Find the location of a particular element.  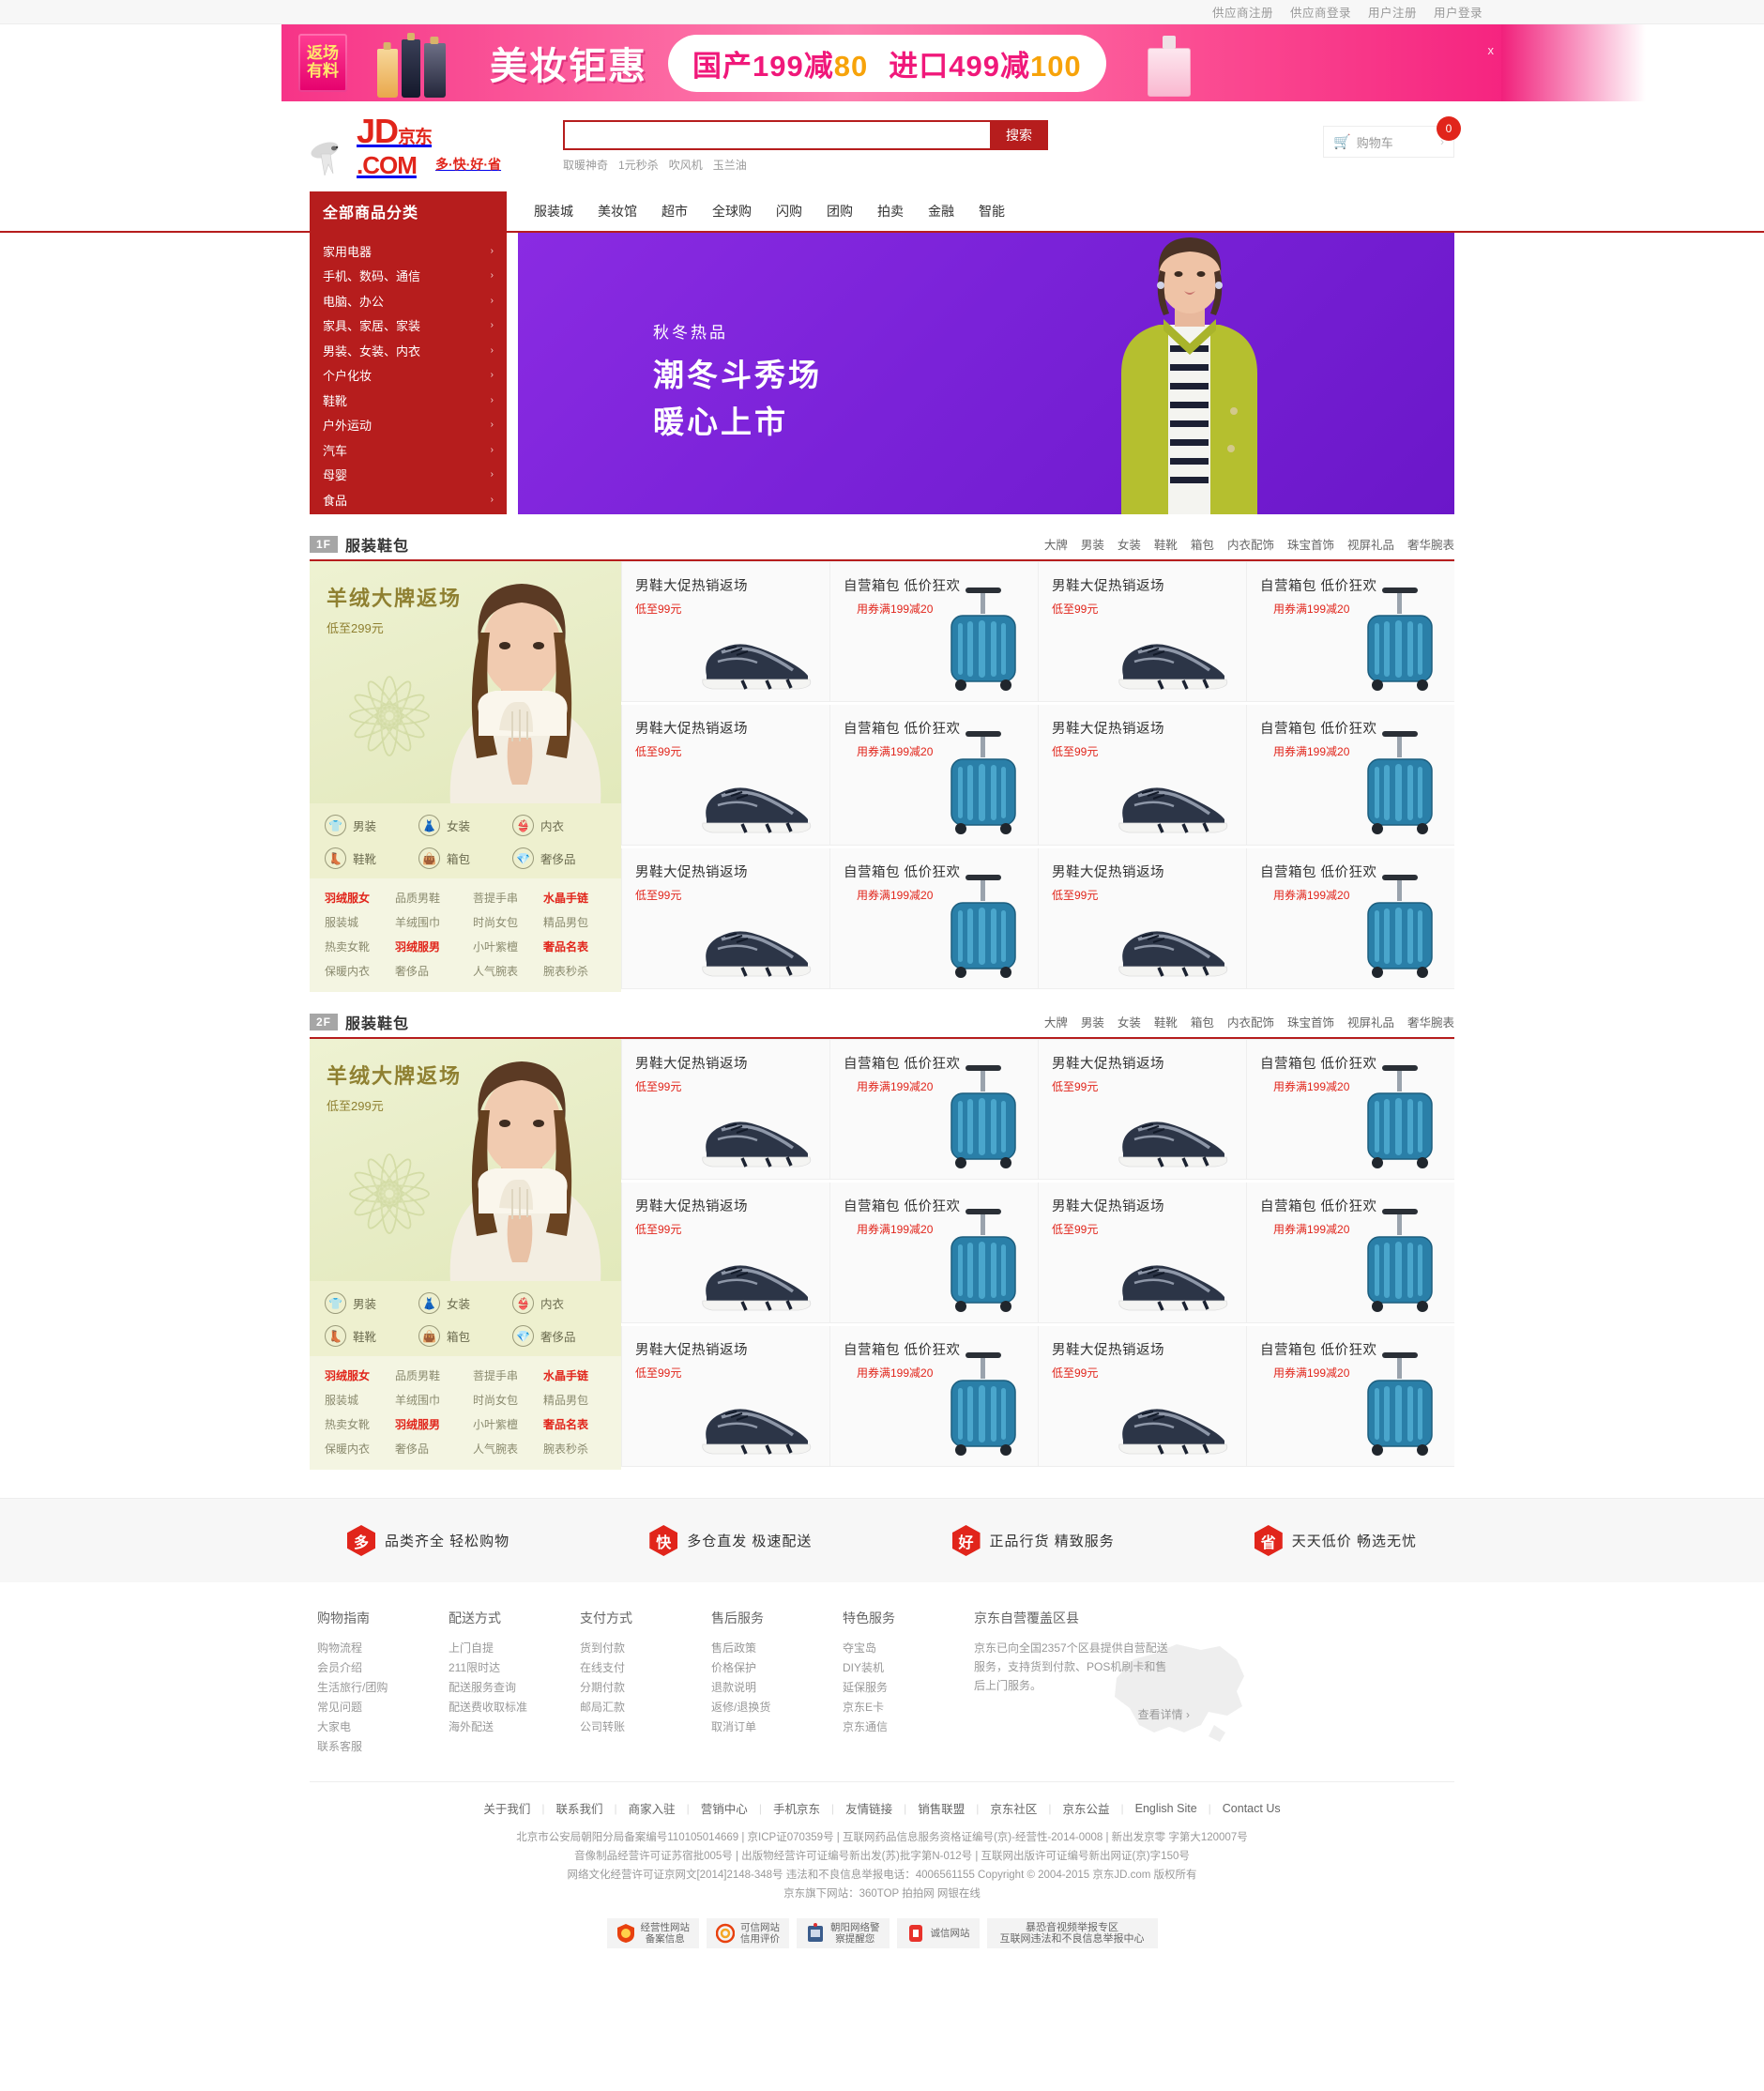

footer-bottom-link-6: 销售联盟 is located at coordinates (941, 1808).